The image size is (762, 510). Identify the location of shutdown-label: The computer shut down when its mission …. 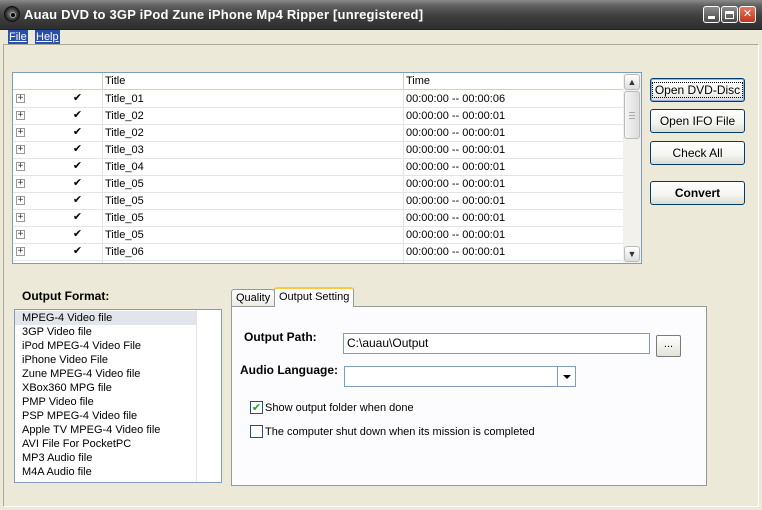
(400, 432).